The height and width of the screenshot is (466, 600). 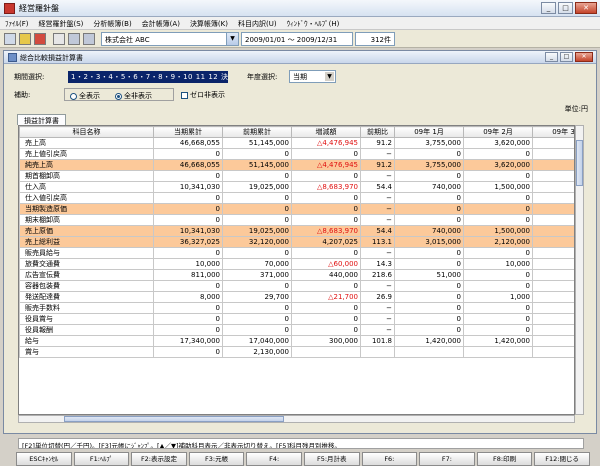 I want to click on value-cell: 32,120,000, so click(x=257, y=242).